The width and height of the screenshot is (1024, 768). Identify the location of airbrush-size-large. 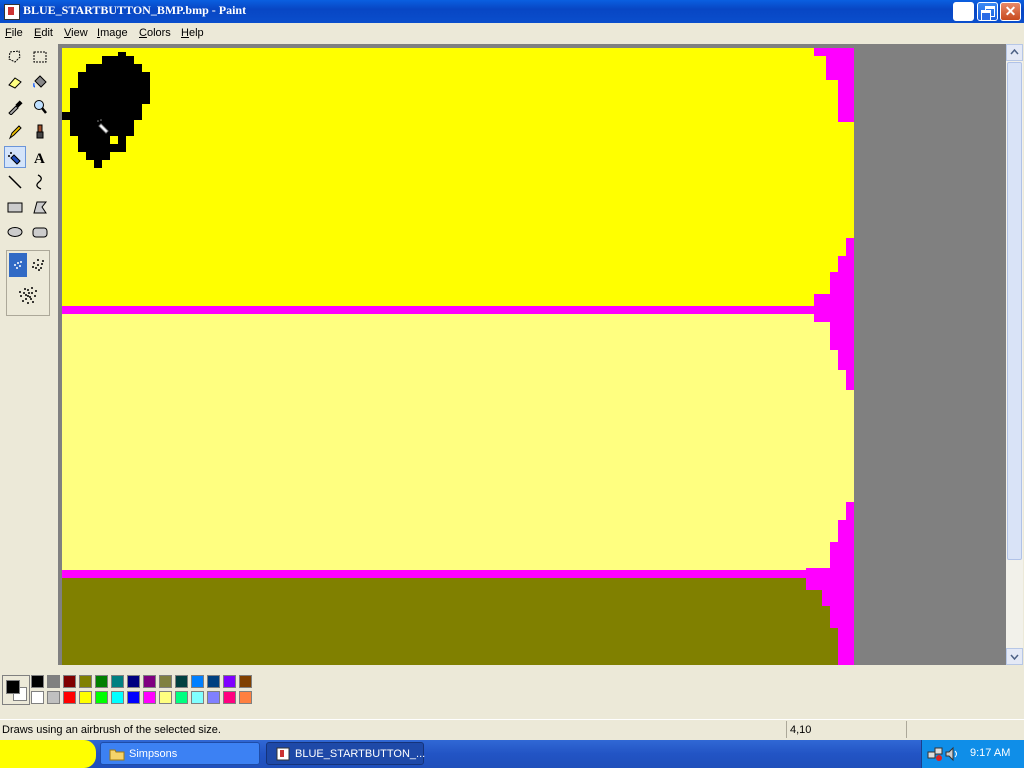
(28, 296).